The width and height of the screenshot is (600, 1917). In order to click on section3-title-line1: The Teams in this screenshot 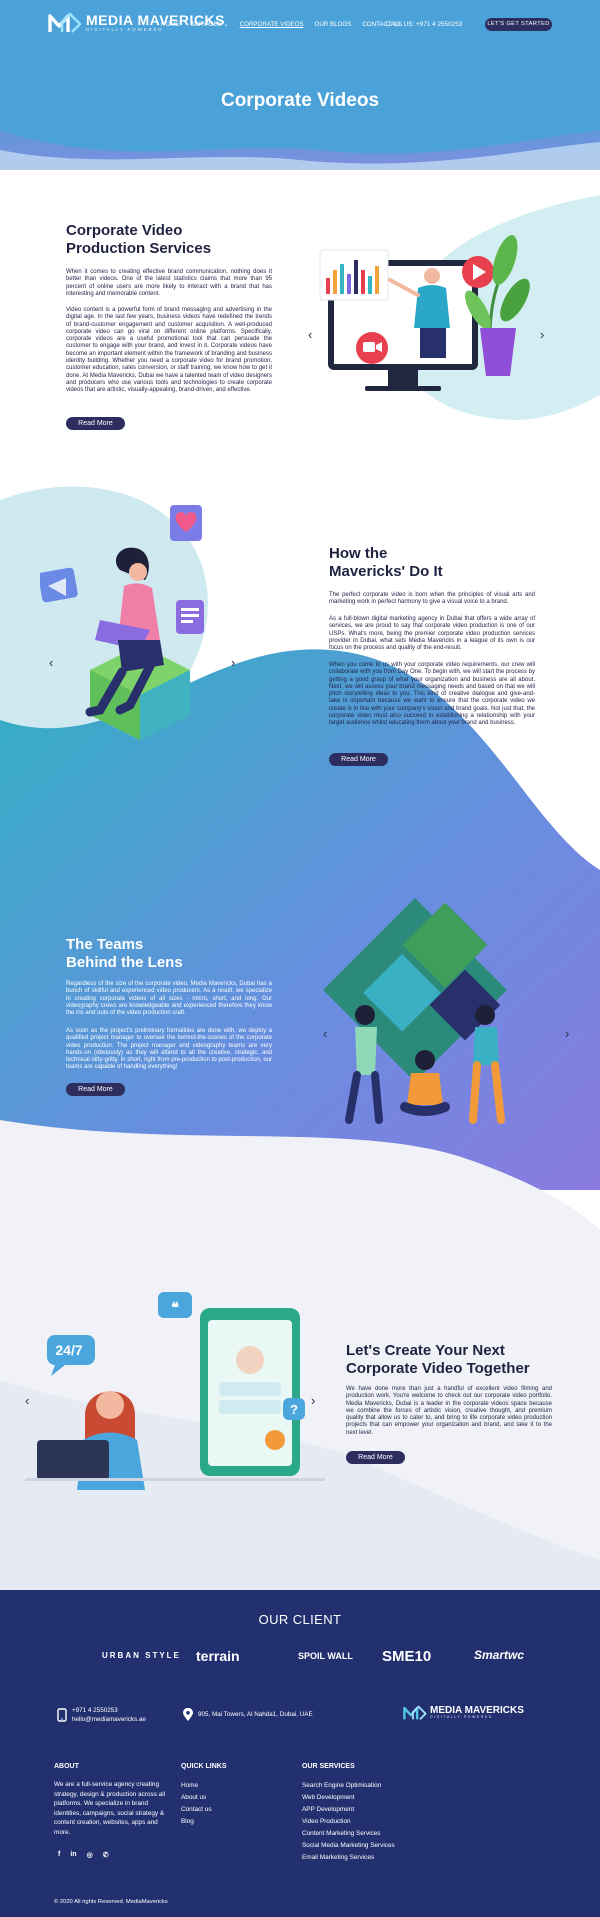, I will do `click(105, 944)`.